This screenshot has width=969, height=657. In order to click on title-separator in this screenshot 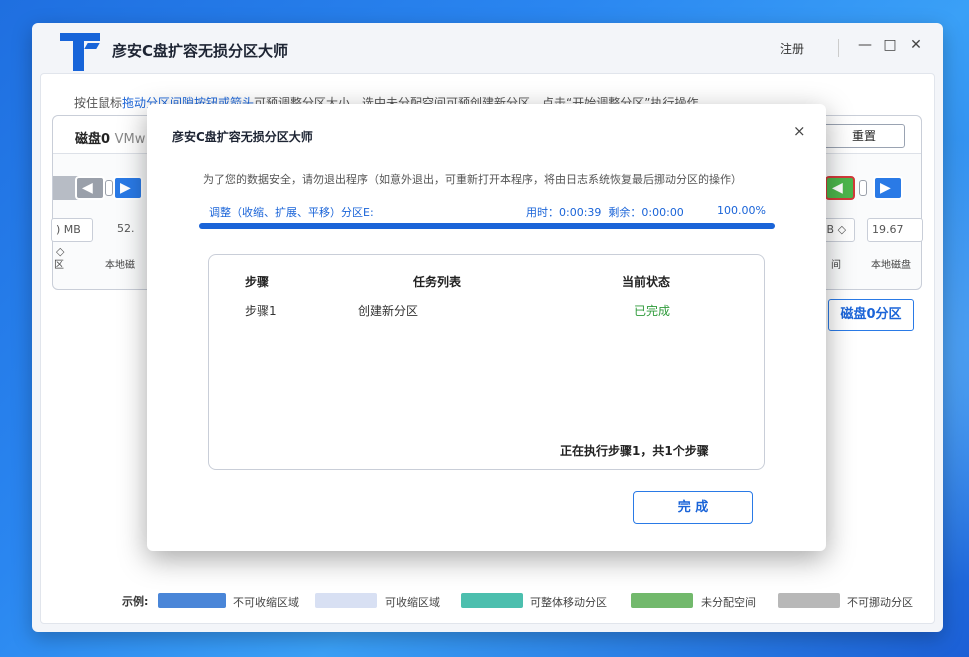, I will do `click(838, 48)`.